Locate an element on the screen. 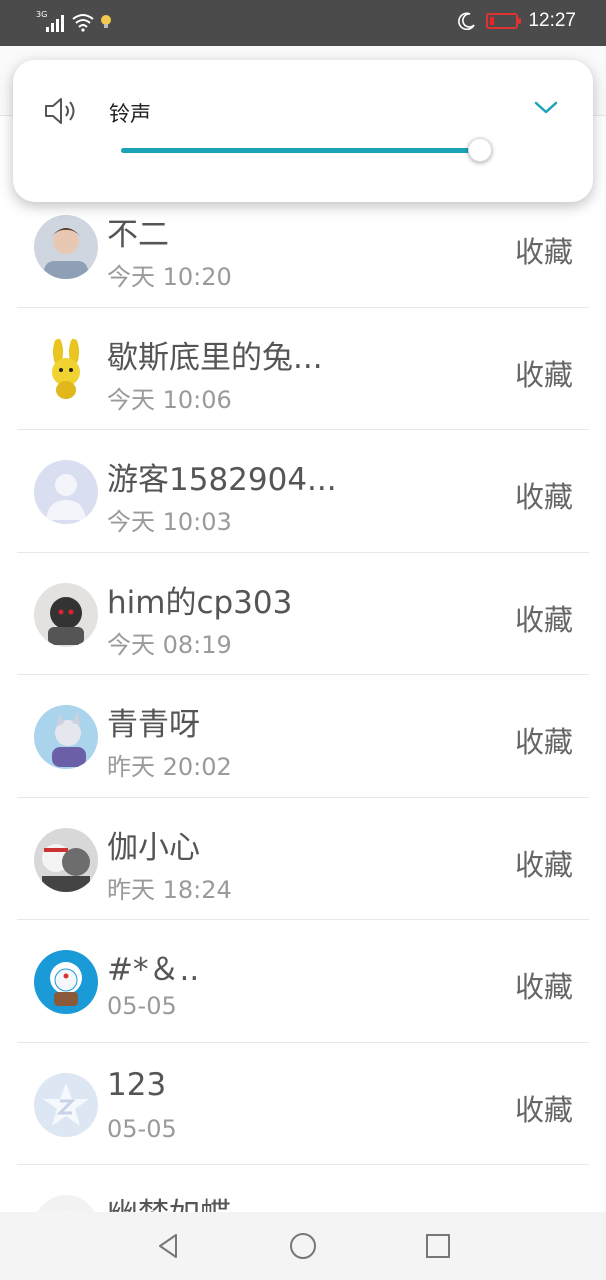 Image resolution: width=606 pixels, height=1280 pixels. volume-slider is located at coordinates (306, 150).